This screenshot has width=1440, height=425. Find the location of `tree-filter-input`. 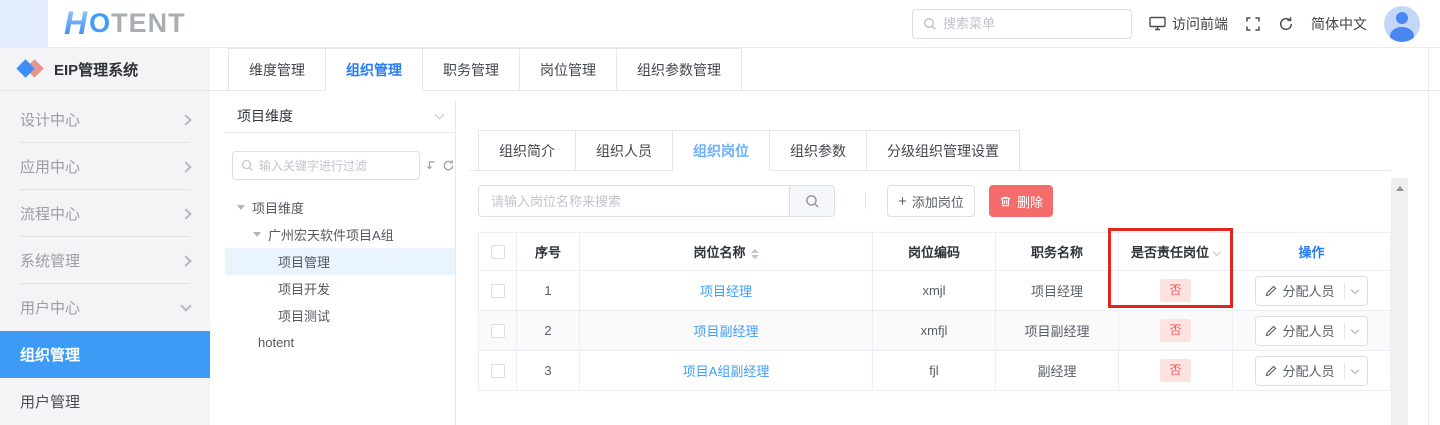

tree-filter-input is located at coordinates (324, 165).